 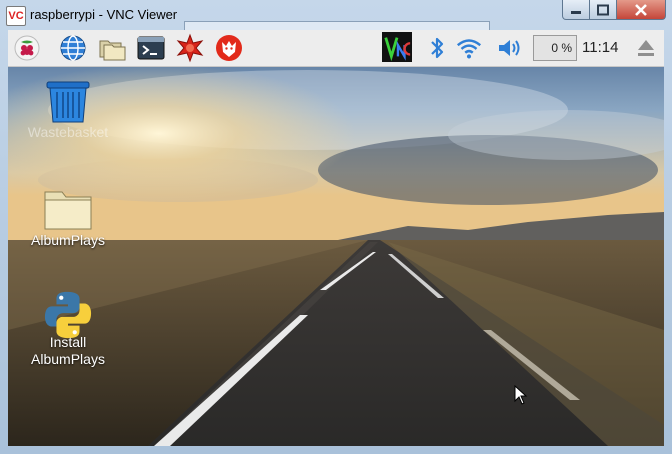 I want to click on minimize-button, so click(x=576, y=10).